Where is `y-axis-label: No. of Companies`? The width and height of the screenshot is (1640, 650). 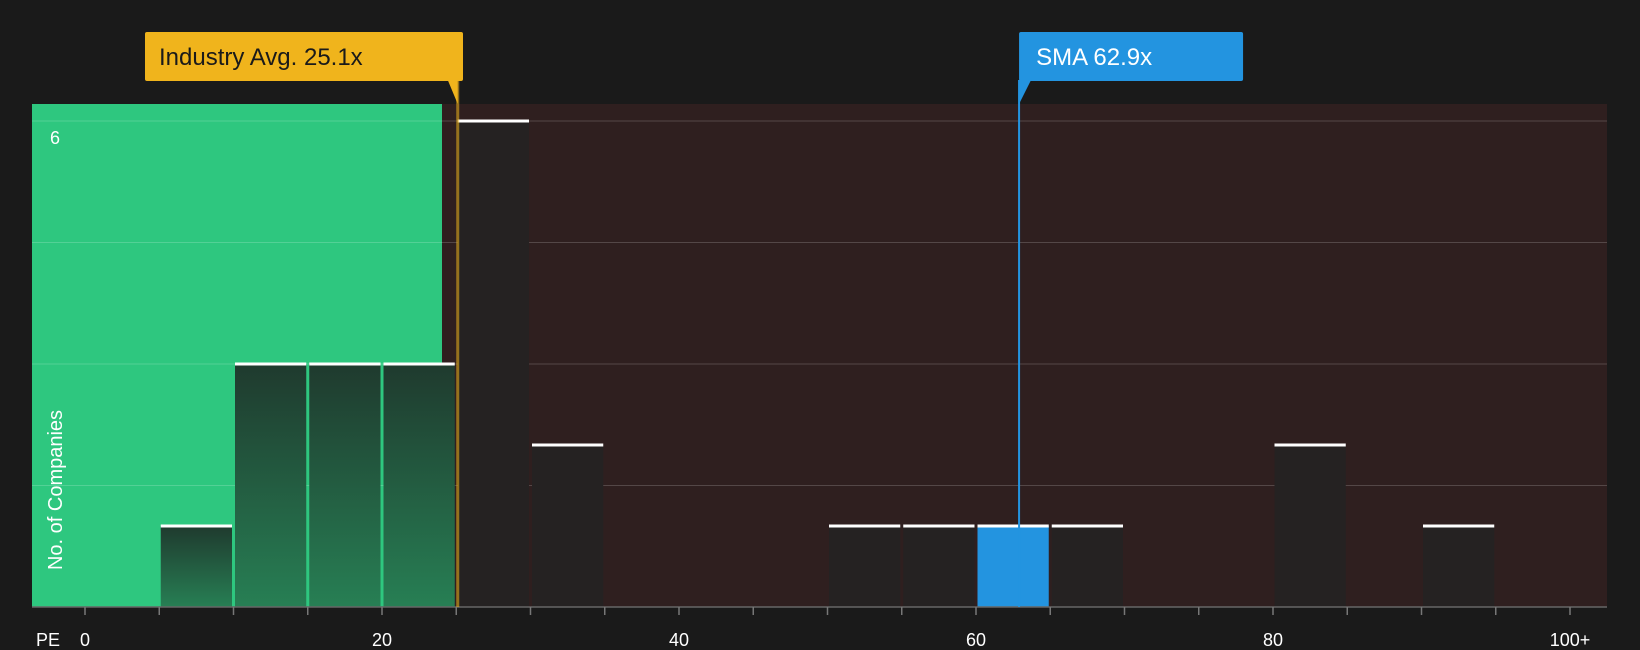 y-axis-label: No. of Companies is located at coordinates (56, 490).